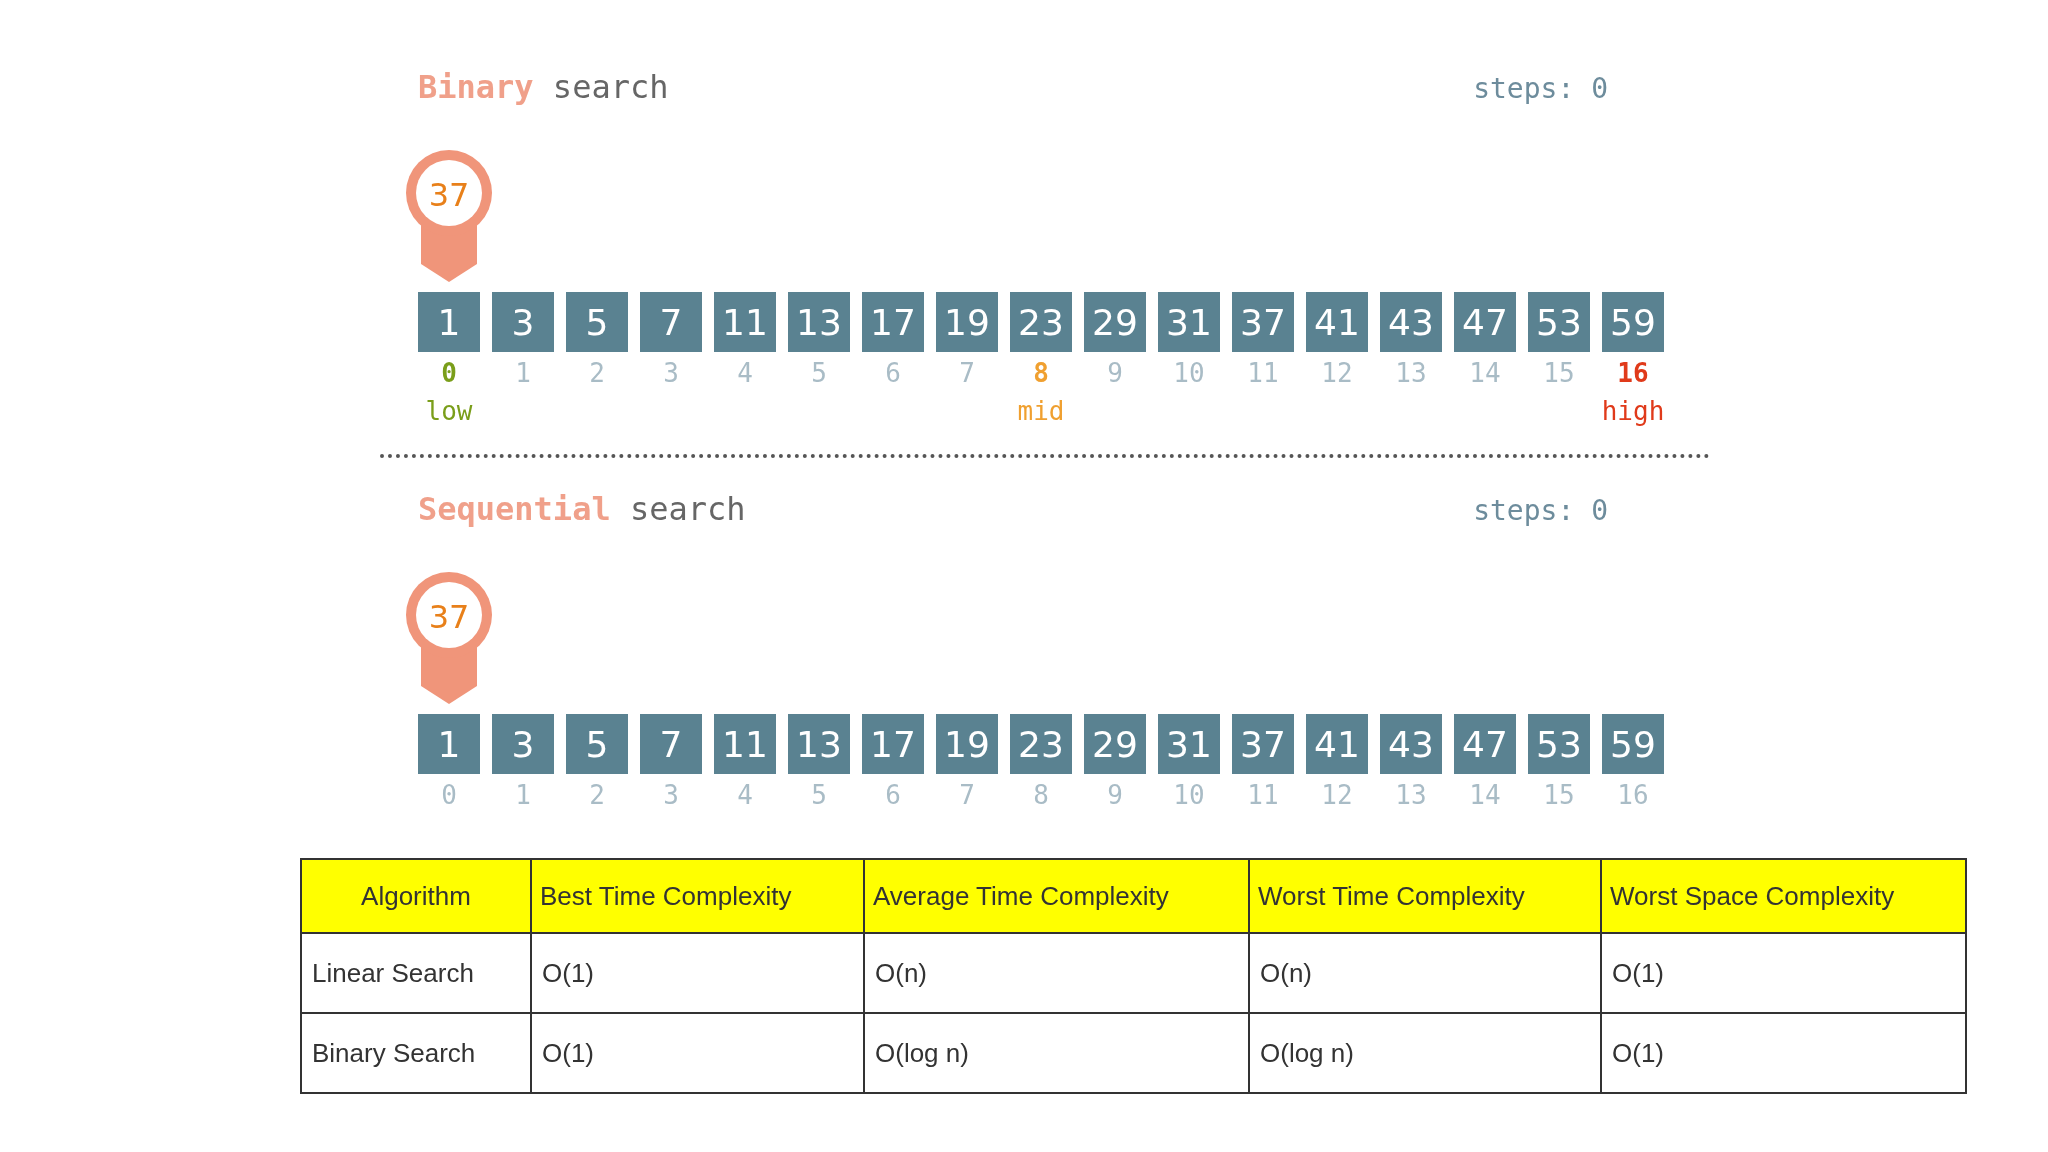  What do you see at coordinates (416, 973) in the screenshot?
I see `table-cell: Linear Search` at bounding box center [416, 973].